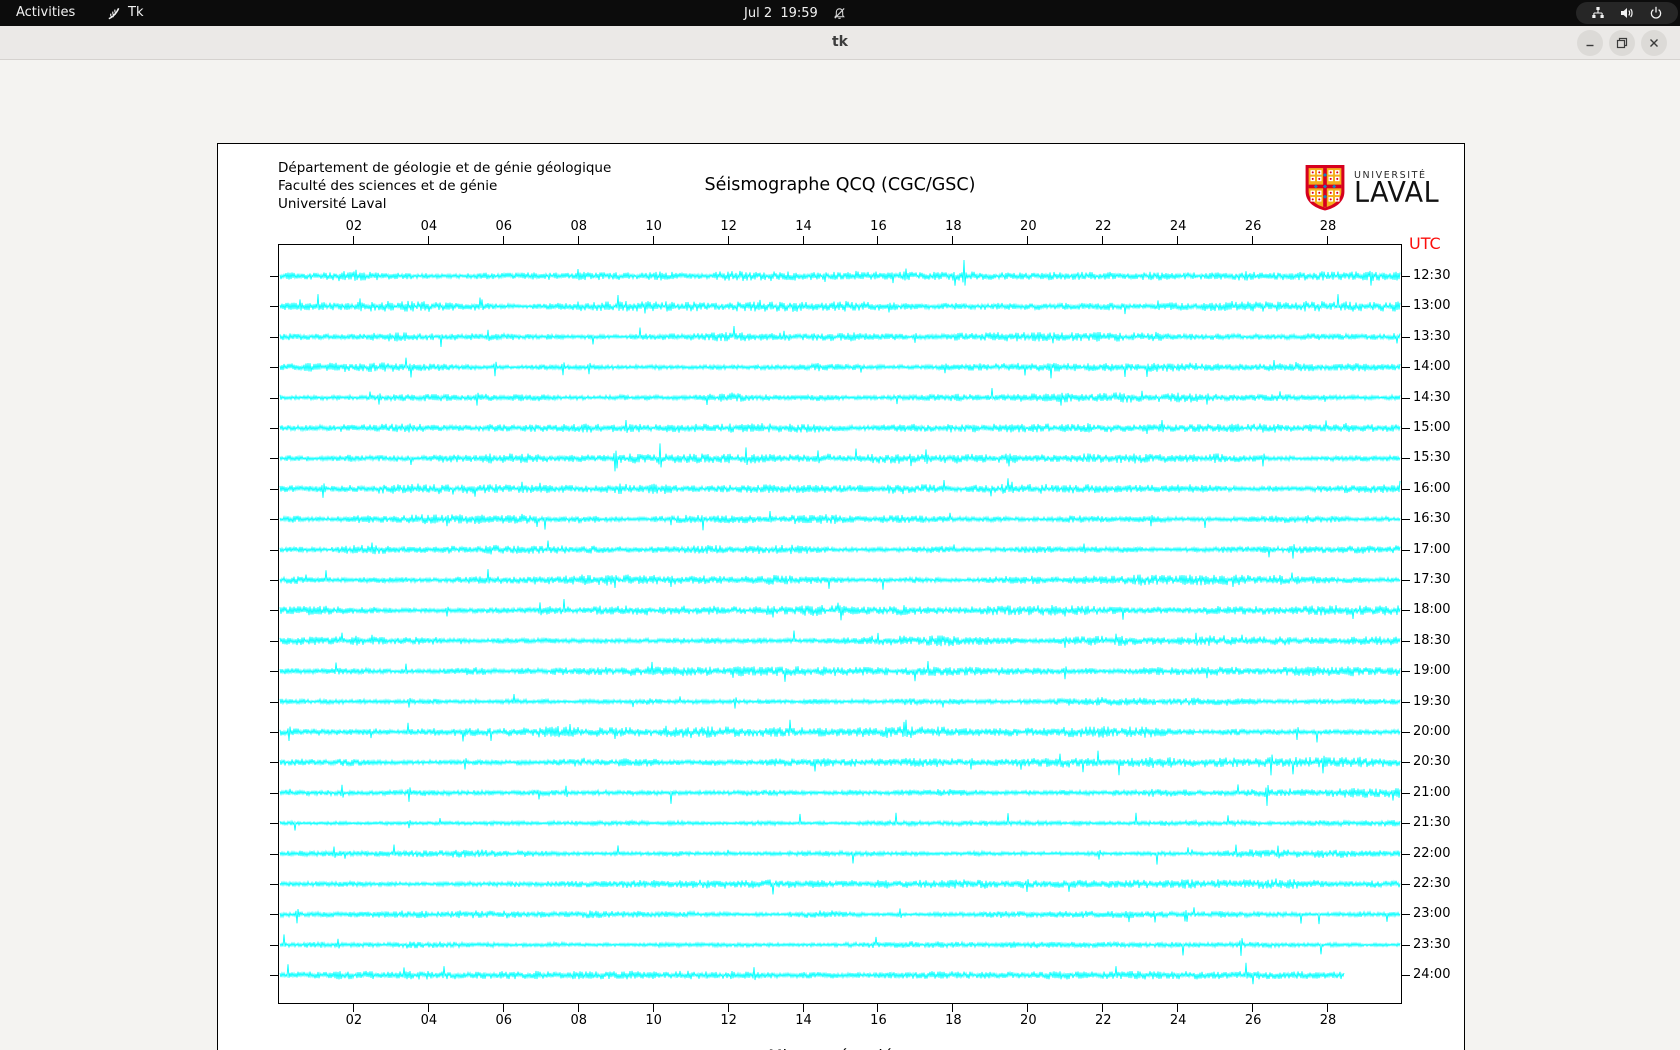  I want to click on restore-window-icon, so click(1622, 43).